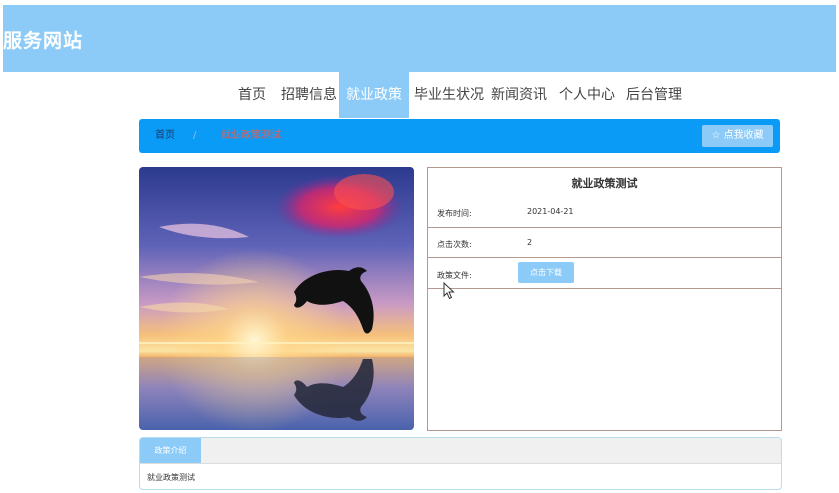  I want to click on breadcrumb: 首页 / 就业政策测试 ☆ 点我收藏, so click(459, 136).